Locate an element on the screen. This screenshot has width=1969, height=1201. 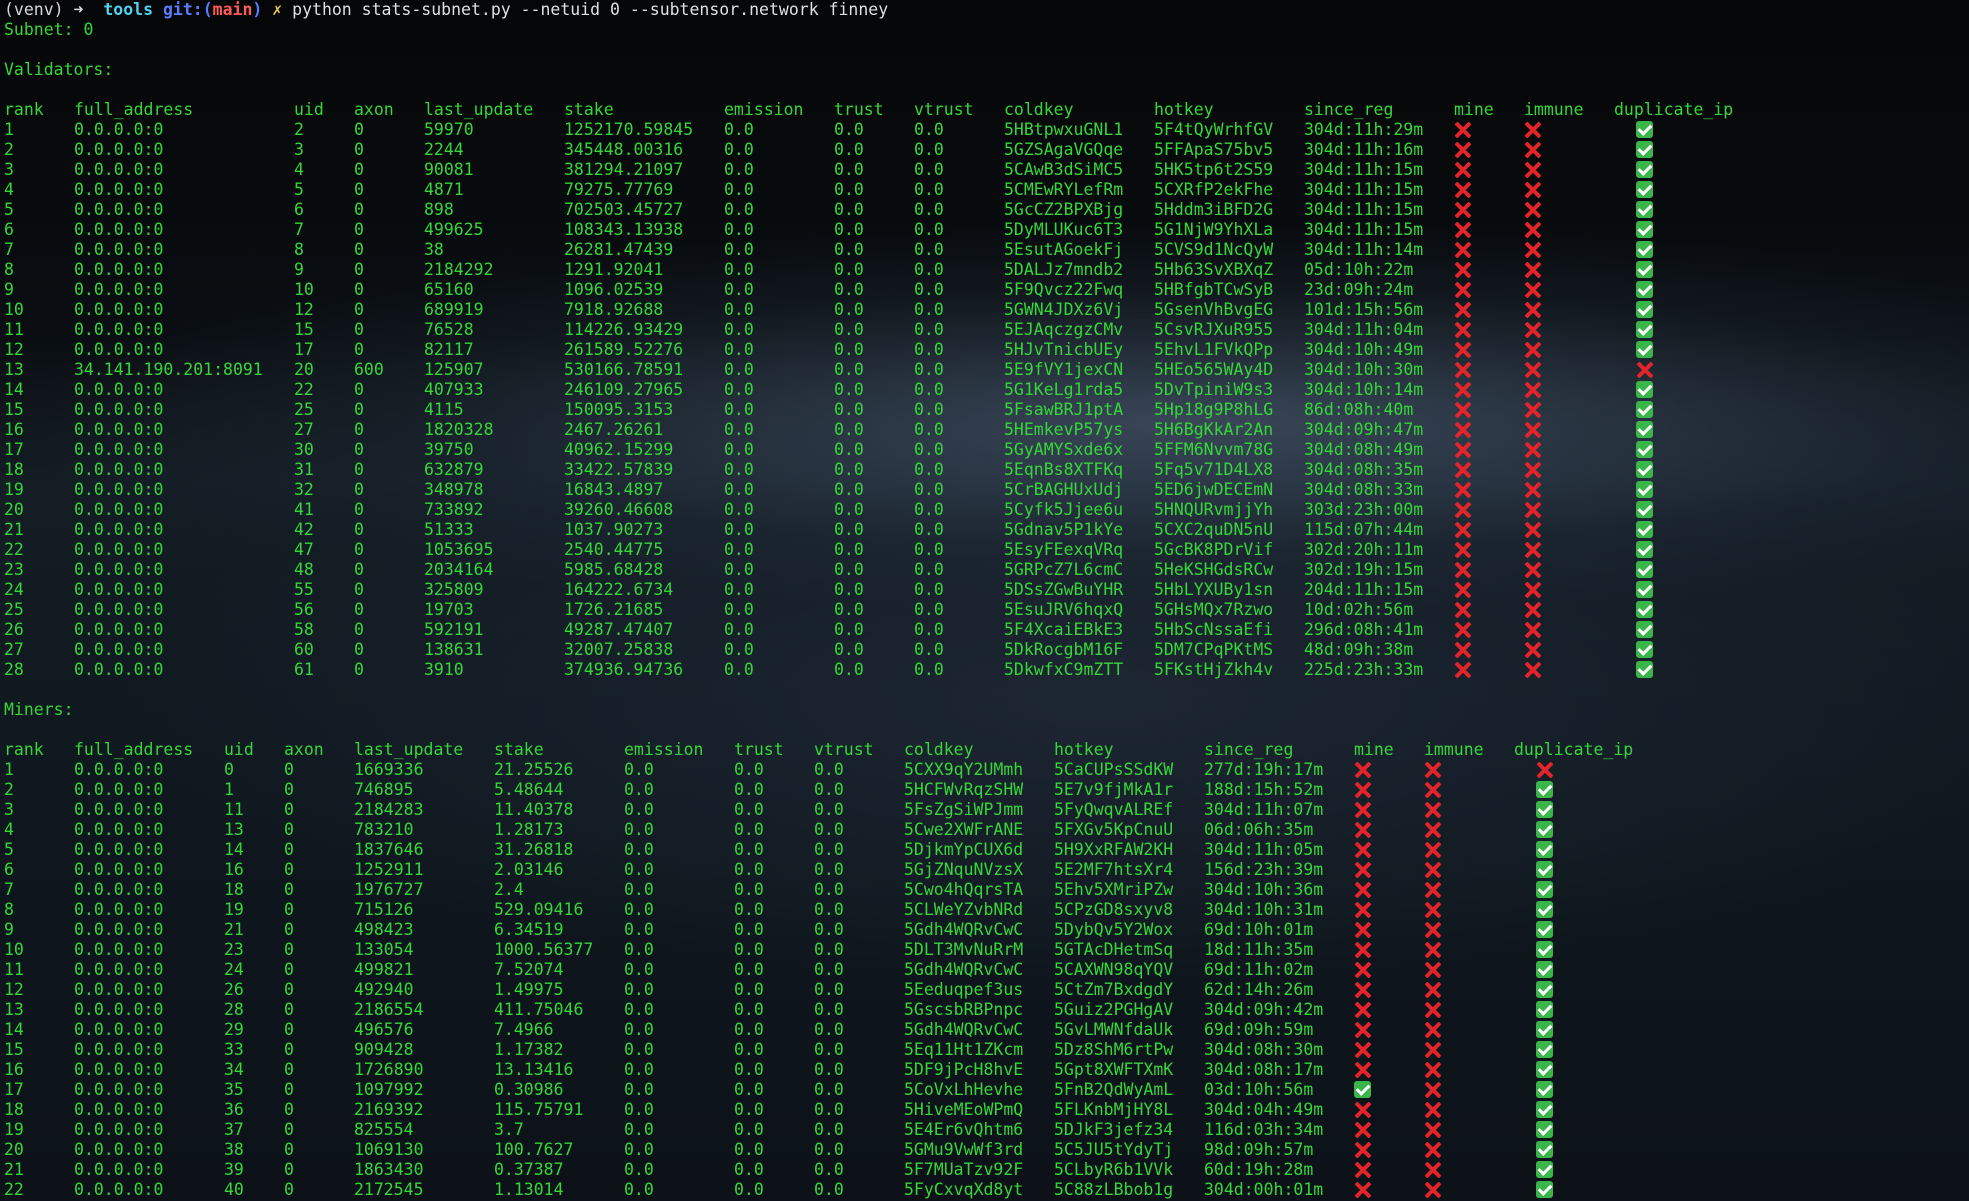
validator-cell-coldkey: 5DSsZGwBuYHR is located at coordinates (1064, 589).